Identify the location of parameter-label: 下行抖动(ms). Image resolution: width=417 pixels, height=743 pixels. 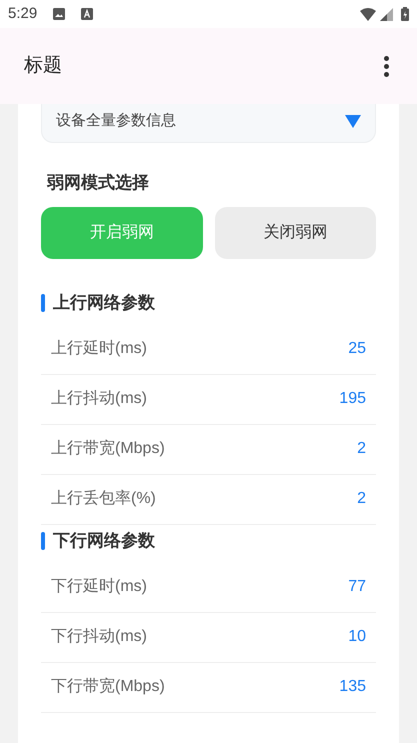
(99, 637).